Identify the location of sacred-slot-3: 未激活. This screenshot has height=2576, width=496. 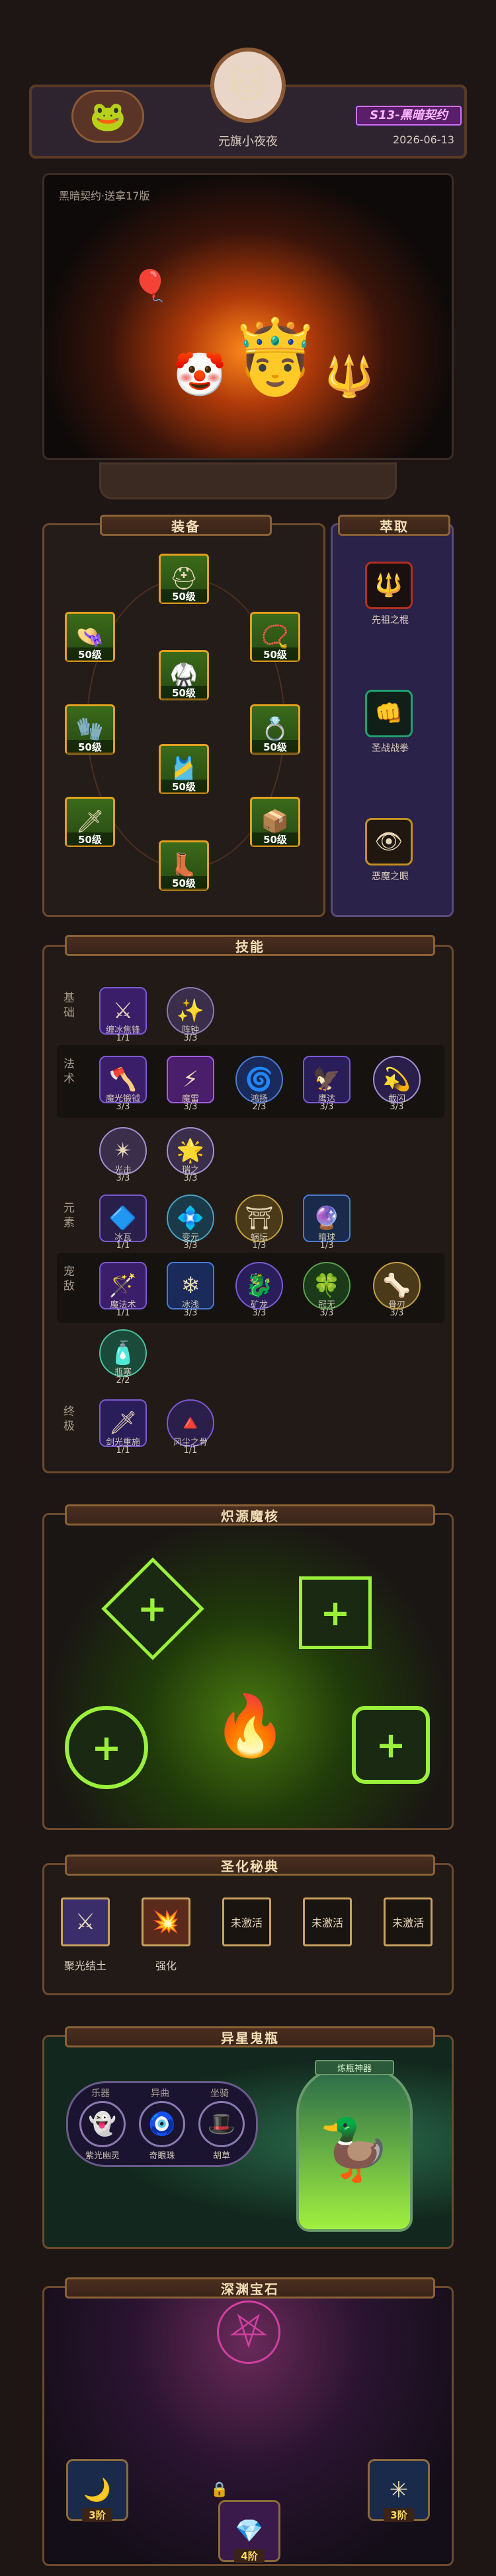
(246, 1921).